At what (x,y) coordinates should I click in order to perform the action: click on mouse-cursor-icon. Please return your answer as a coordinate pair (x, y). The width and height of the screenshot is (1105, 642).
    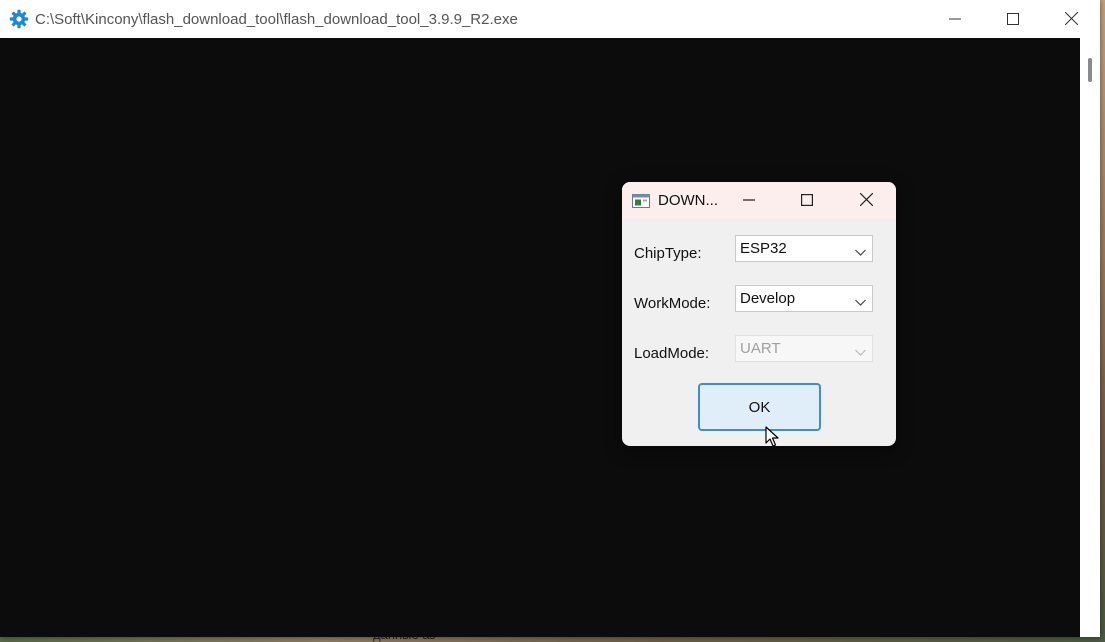
    Looking at the image, I should click on (772, 437).